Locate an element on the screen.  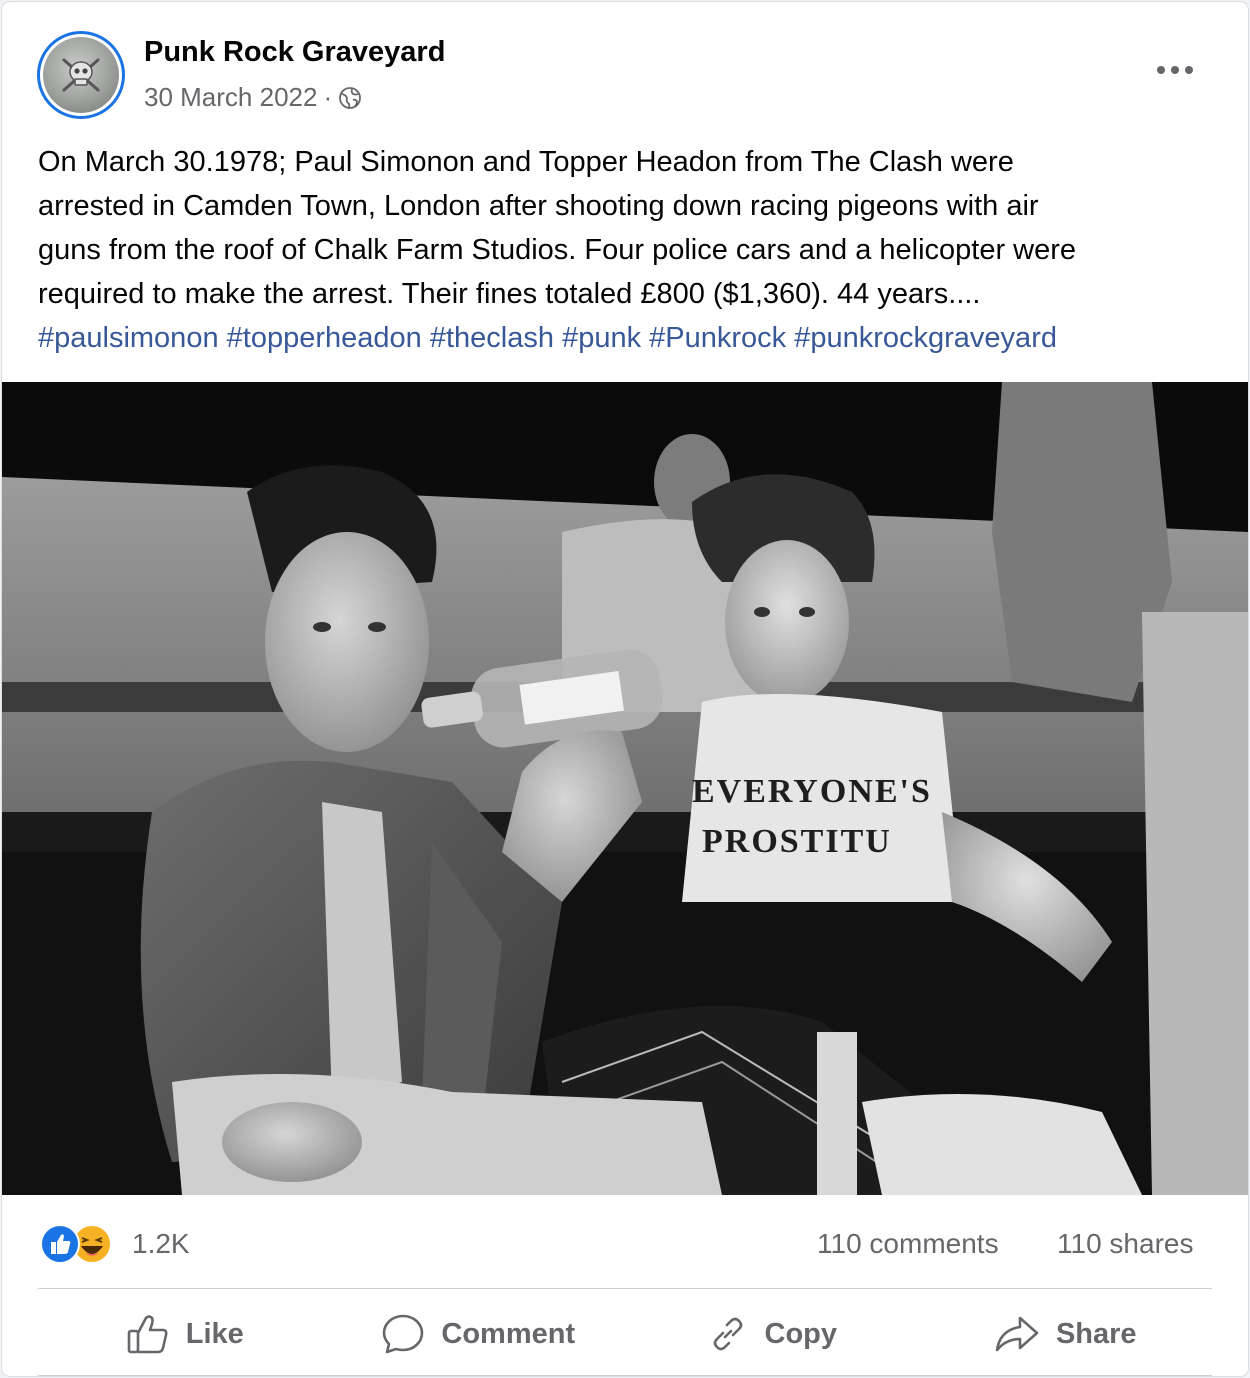
hashtag-link: #theclash is located at coordinates (492, 338).